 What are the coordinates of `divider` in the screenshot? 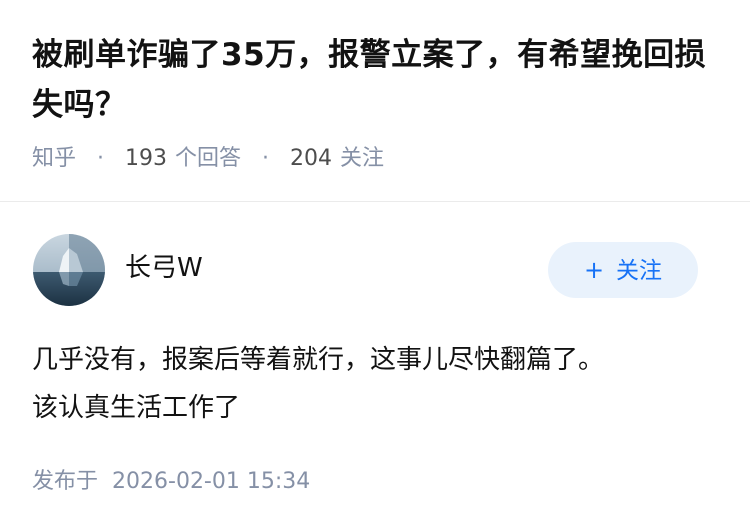 It's located at (375, 201).